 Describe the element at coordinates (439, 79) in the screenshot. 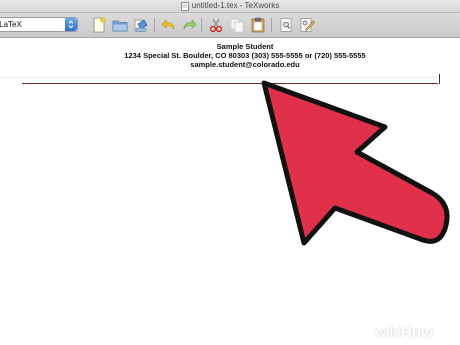

I see `page-edge` at that location.